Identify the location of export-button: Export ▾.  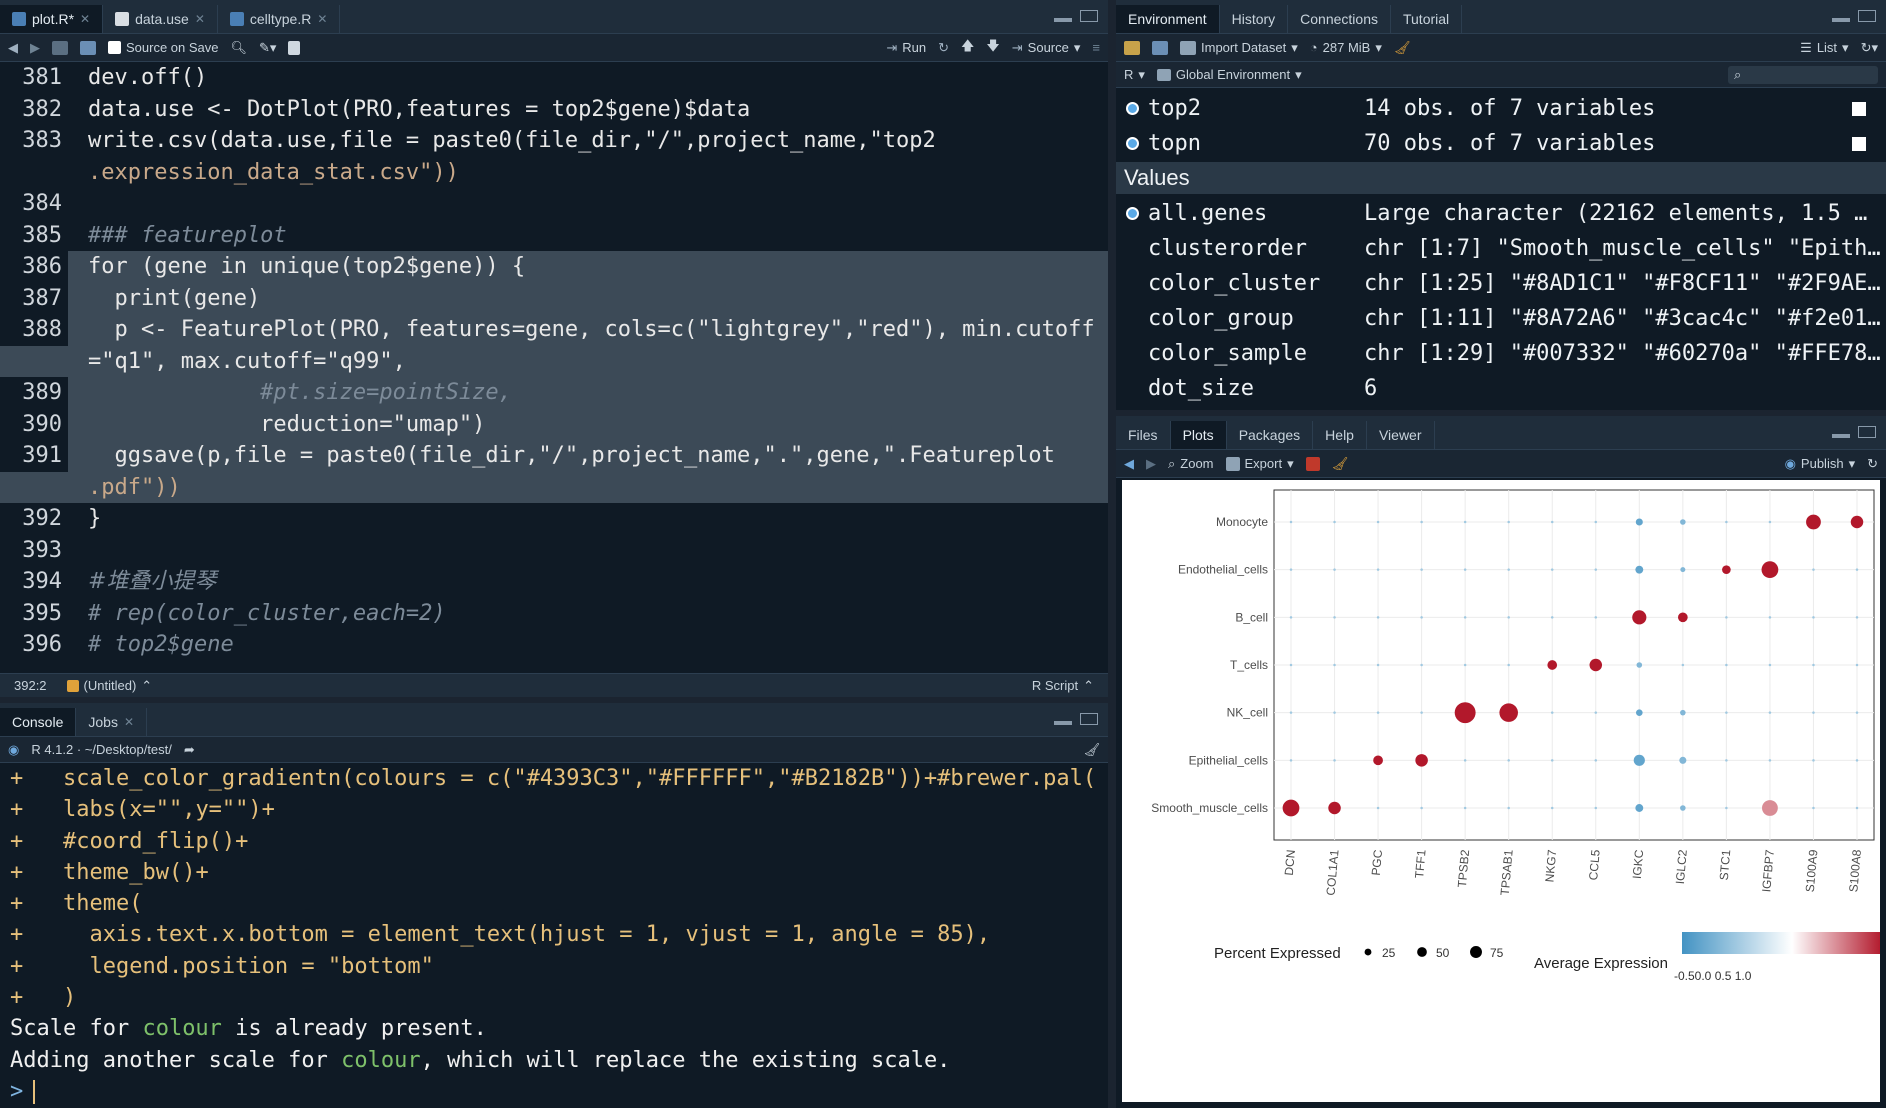
(1259, 464).